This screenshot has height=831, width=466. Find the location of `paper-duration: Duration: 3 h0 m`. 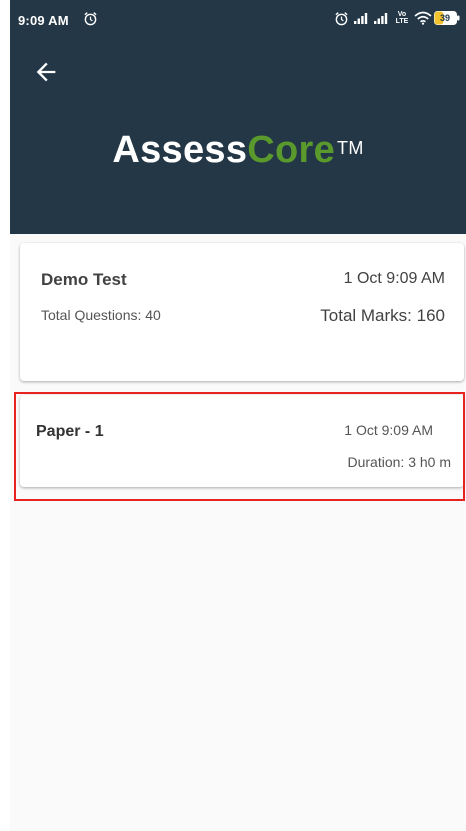

paper-duration: Duration: 3 h0 m is located at coordinates (399, 462).